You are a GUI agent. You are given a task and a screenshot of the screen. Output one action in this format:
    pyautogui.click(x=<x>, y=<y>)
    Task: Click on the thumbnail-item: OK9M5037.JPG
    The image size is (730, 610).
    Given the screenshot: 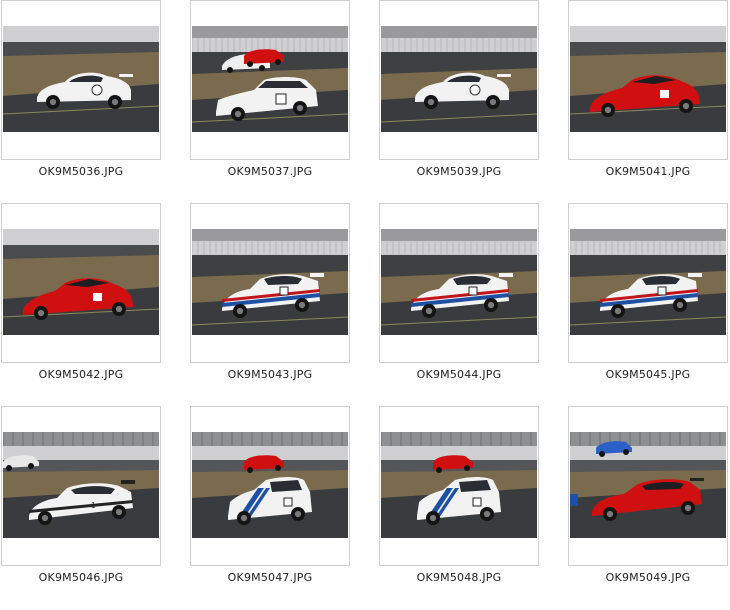 What is the action you would take?
    pyautogui.click(x=271, y=93)
    